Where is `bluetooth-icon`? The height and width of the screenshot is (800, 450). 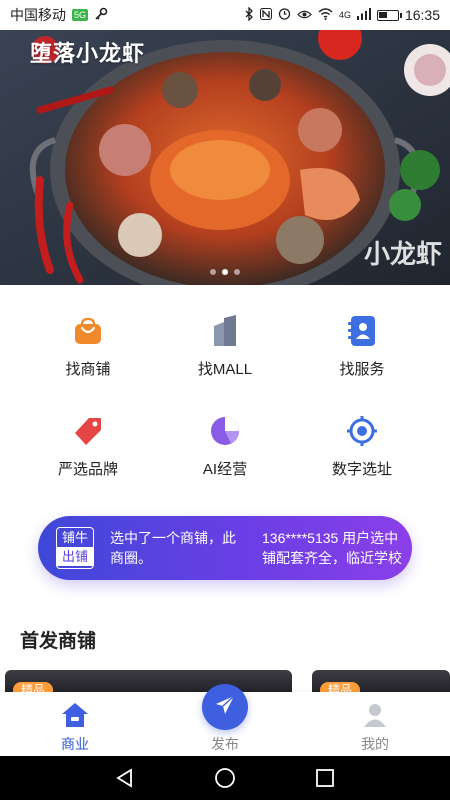
bluetooth-icon is located at coordinates (249, 14).